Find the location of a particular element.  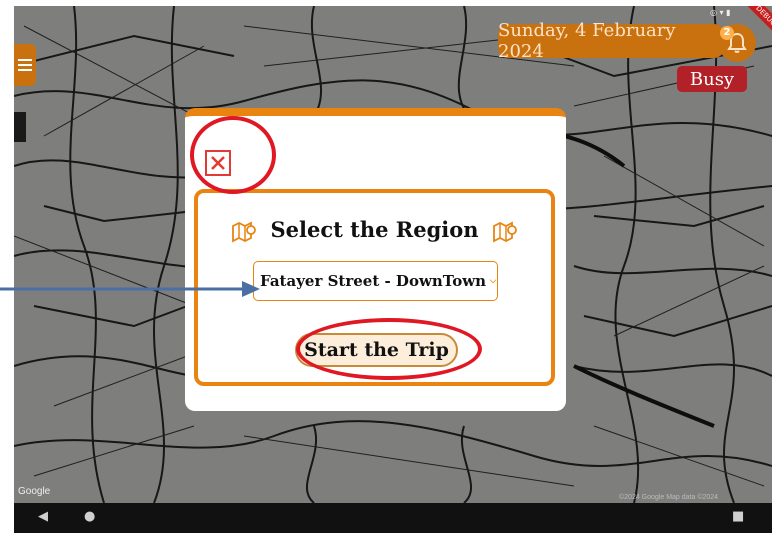

region-selected-value: Fatayer Street - DownTown is located at coordinates (373, 281).